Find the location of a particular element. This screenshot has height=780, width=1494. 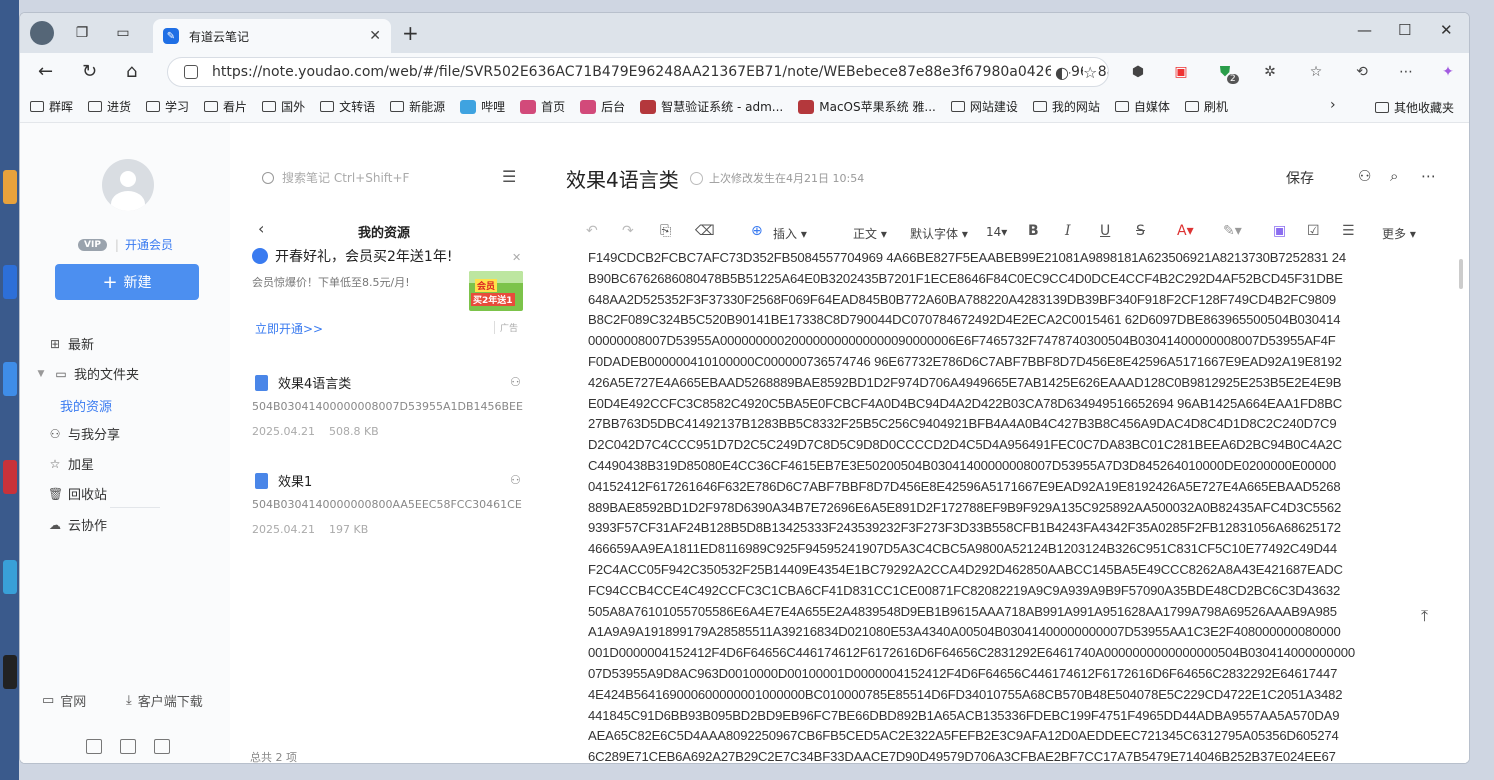

extensions-puzzle-icon: ✲ is located at coordinates (1270, 72).